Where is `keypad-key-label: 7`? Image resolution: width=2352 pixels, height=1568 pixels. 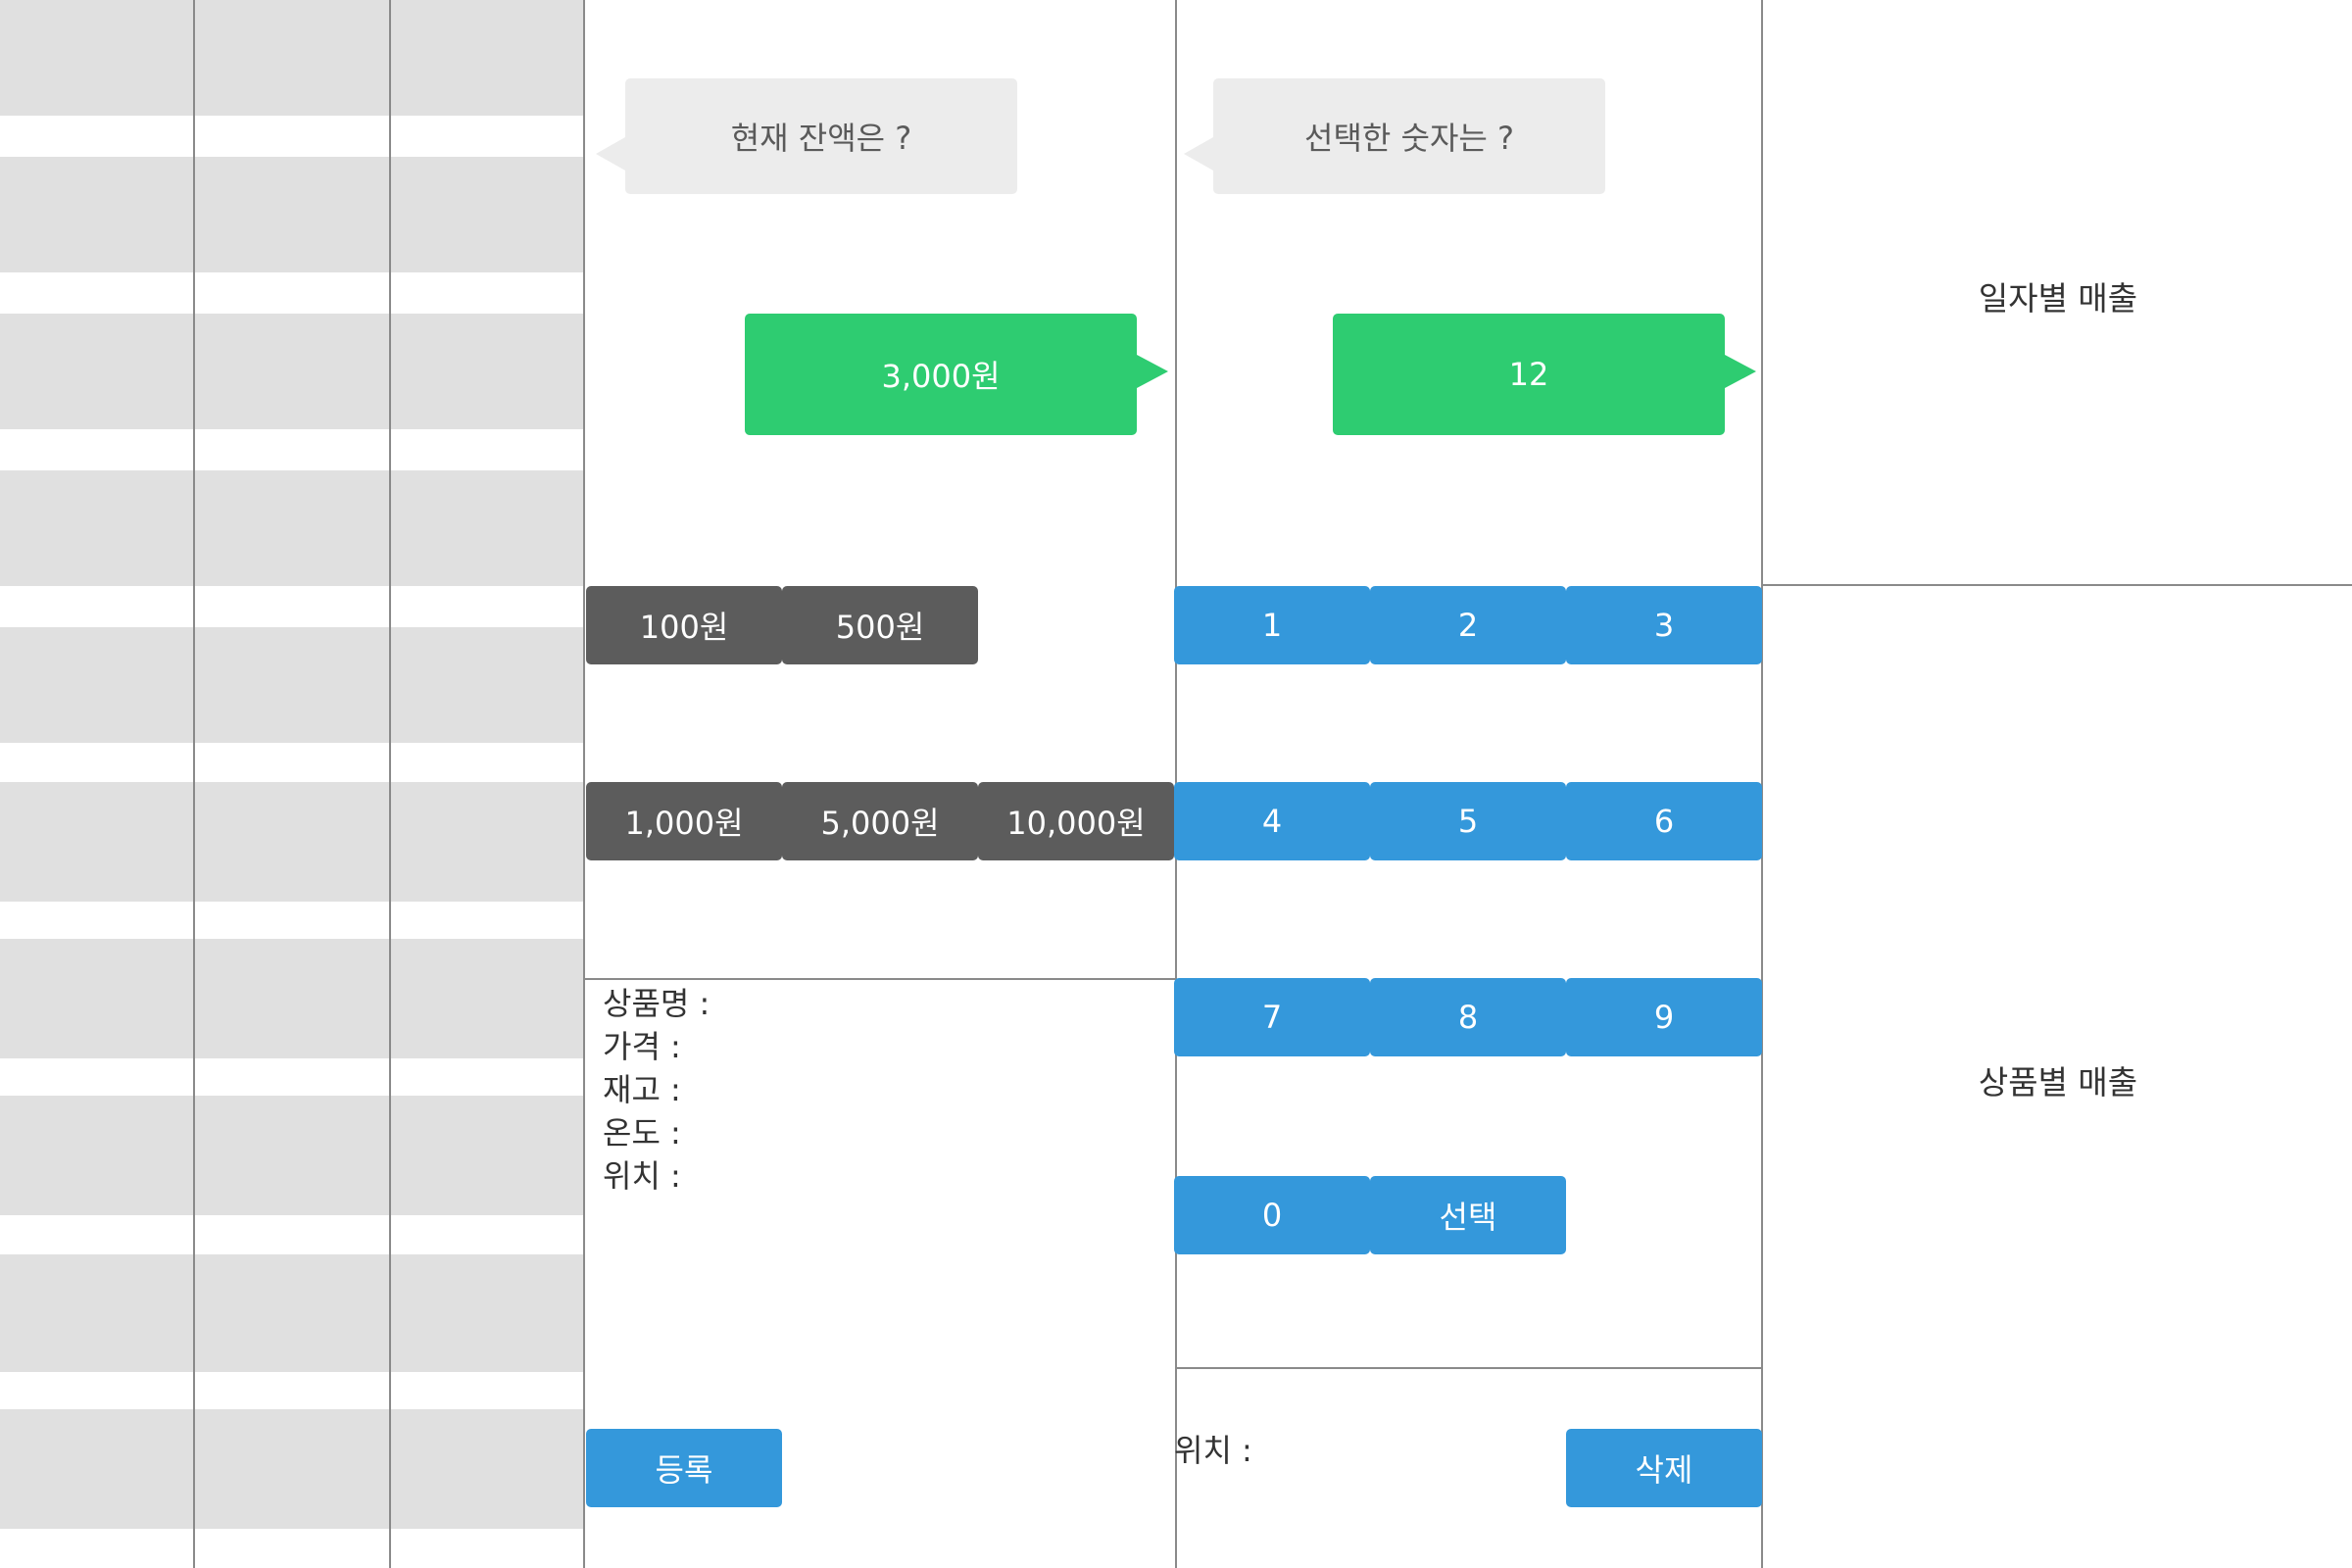
keypad-key-label: 7 is located at coordinates (1272, 1017).